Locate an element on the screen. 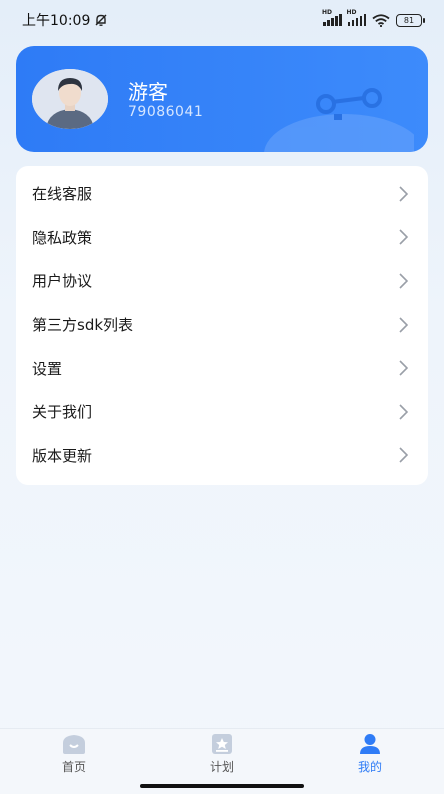 This screenshot has width=444, height=794. tab-home: 首页 is located at coordinates (74, 763).